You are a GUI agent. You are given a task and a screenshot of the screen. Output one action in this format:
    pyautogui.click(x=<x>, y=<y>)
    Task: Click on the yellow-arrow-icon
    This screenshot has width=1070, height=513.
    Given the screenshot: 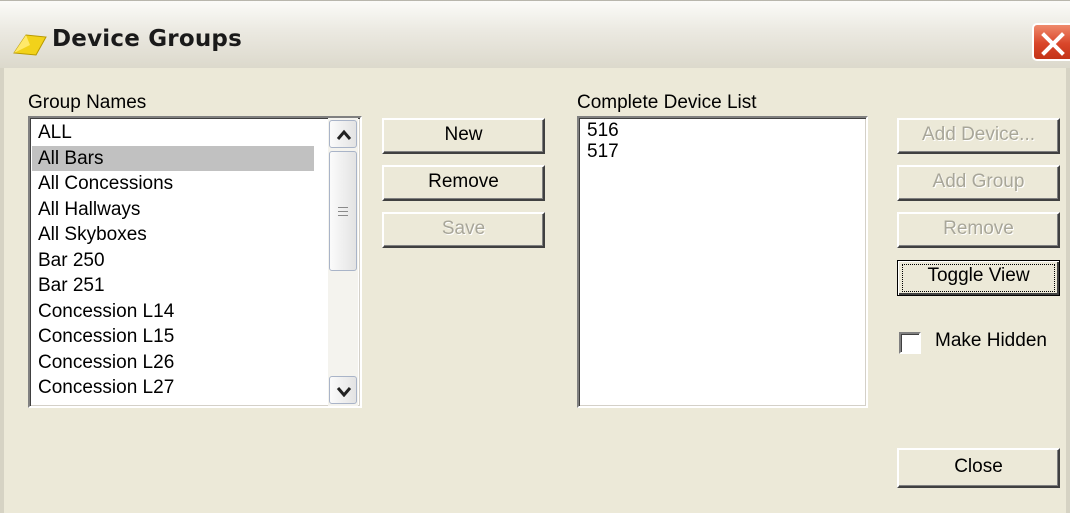 What is the action you would take?
    pyautogui.click(x=30, y=40)
    